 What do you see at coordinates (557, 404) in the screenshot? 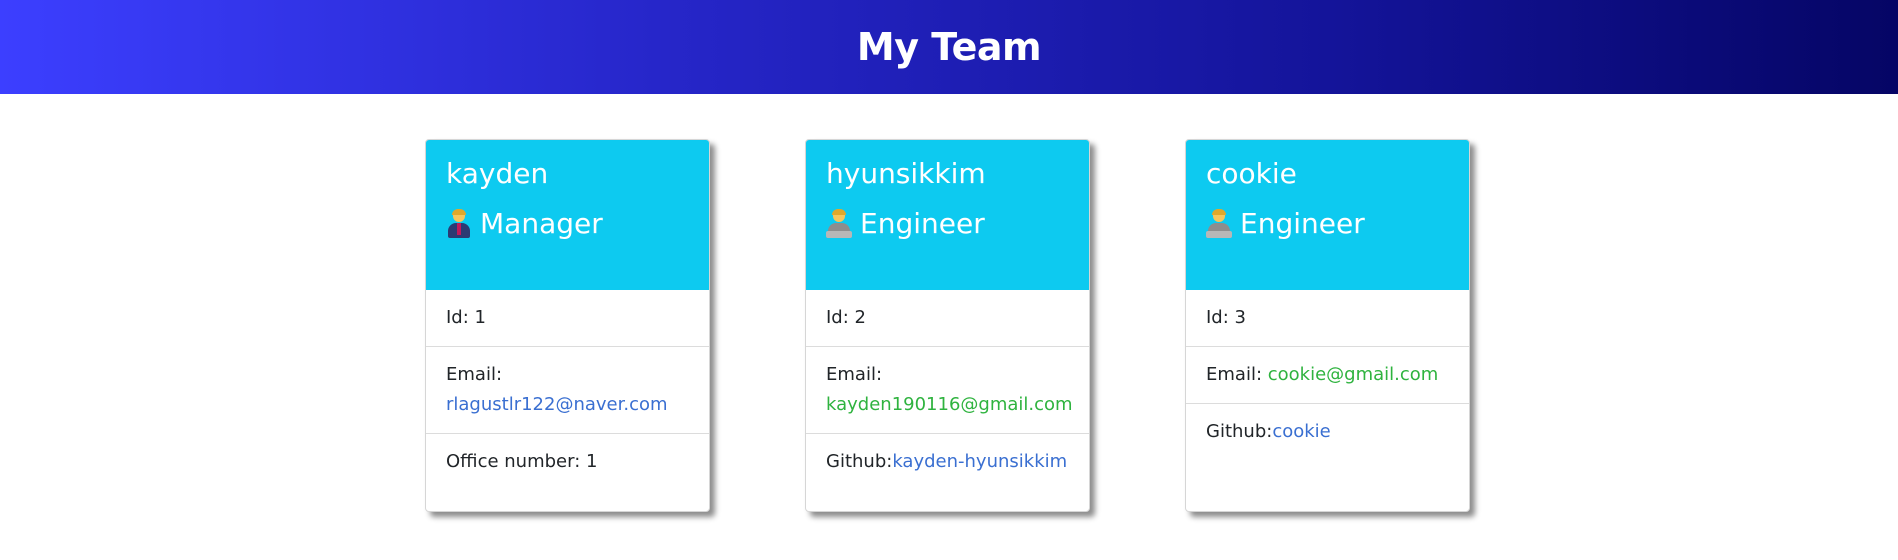
I see `email-link: rlagustlr122@naver.com` at bounding box center [557, 404].